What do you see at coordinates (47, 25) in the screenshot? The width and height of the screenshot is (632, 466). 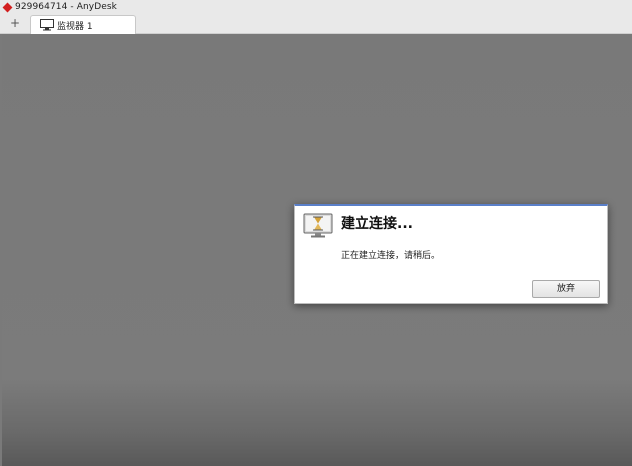 I see `monitor-icon` at bounding box center [47, 25].